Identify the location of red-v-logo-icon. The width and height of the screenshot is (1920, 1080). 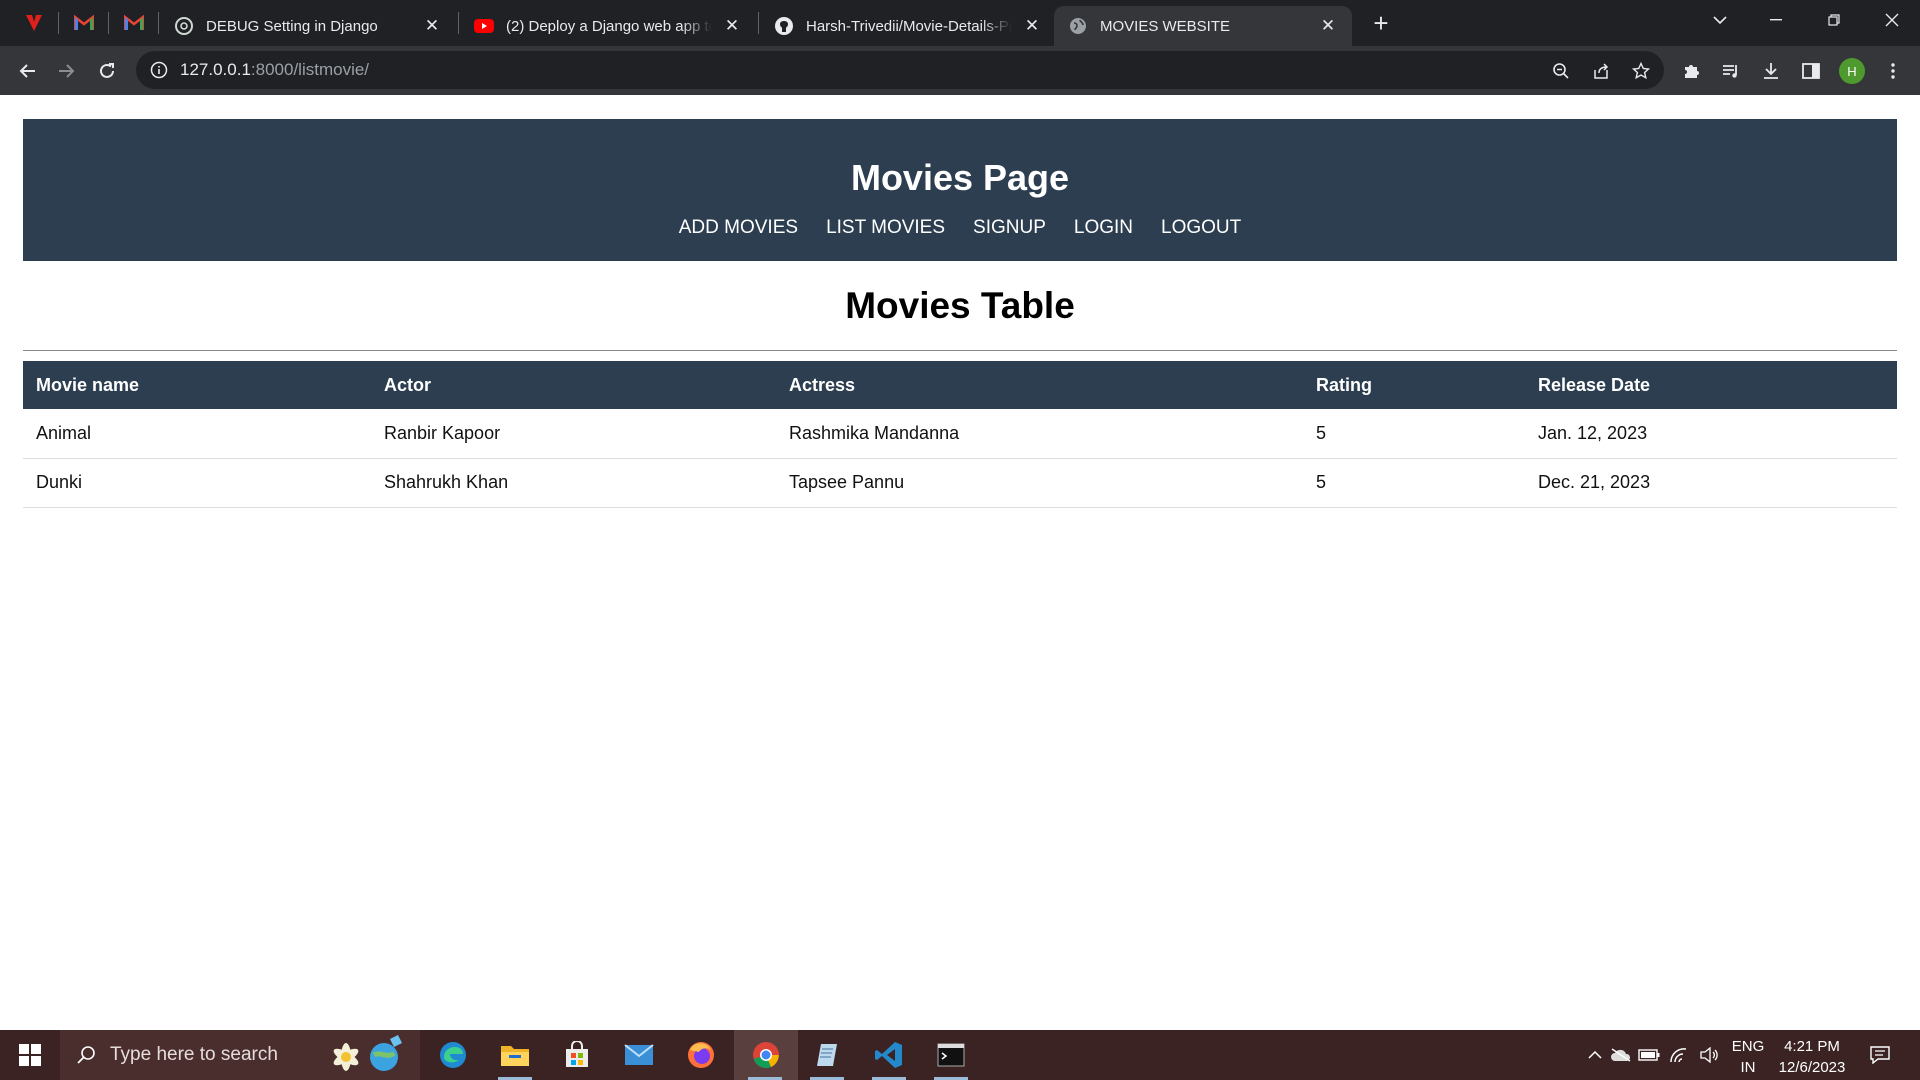
(34, 23).